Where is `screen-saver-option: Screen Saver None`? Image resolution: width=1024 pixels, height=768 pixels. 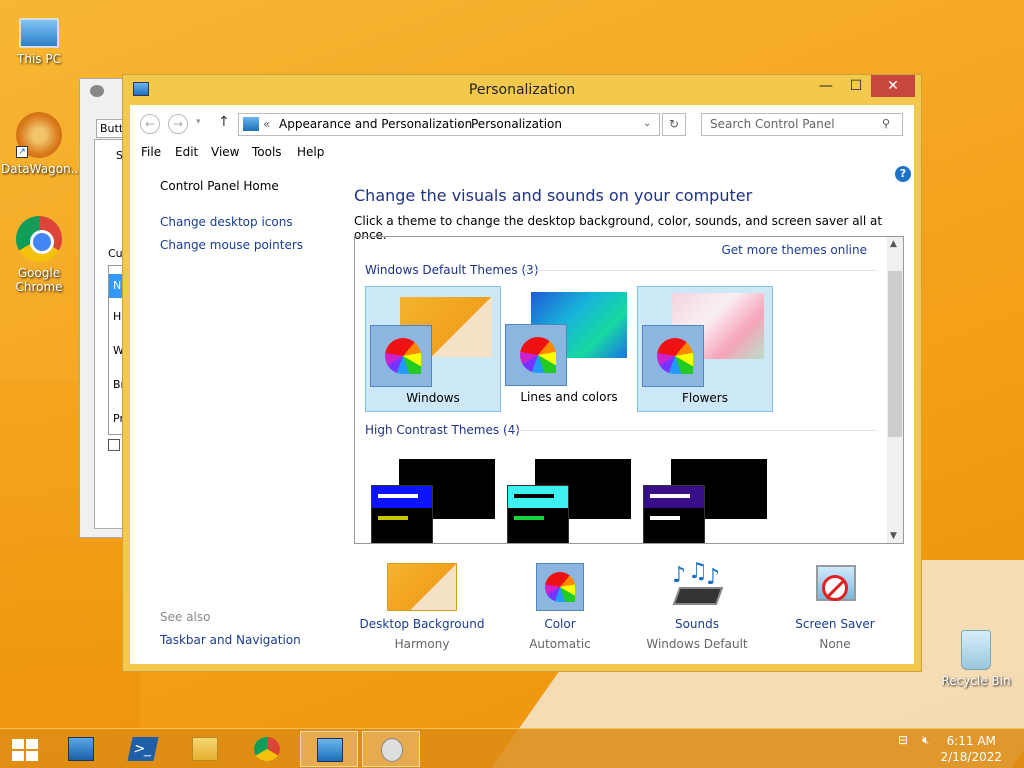 screen-saver-option: Screen Saver None is located at coordinates (835, 607).